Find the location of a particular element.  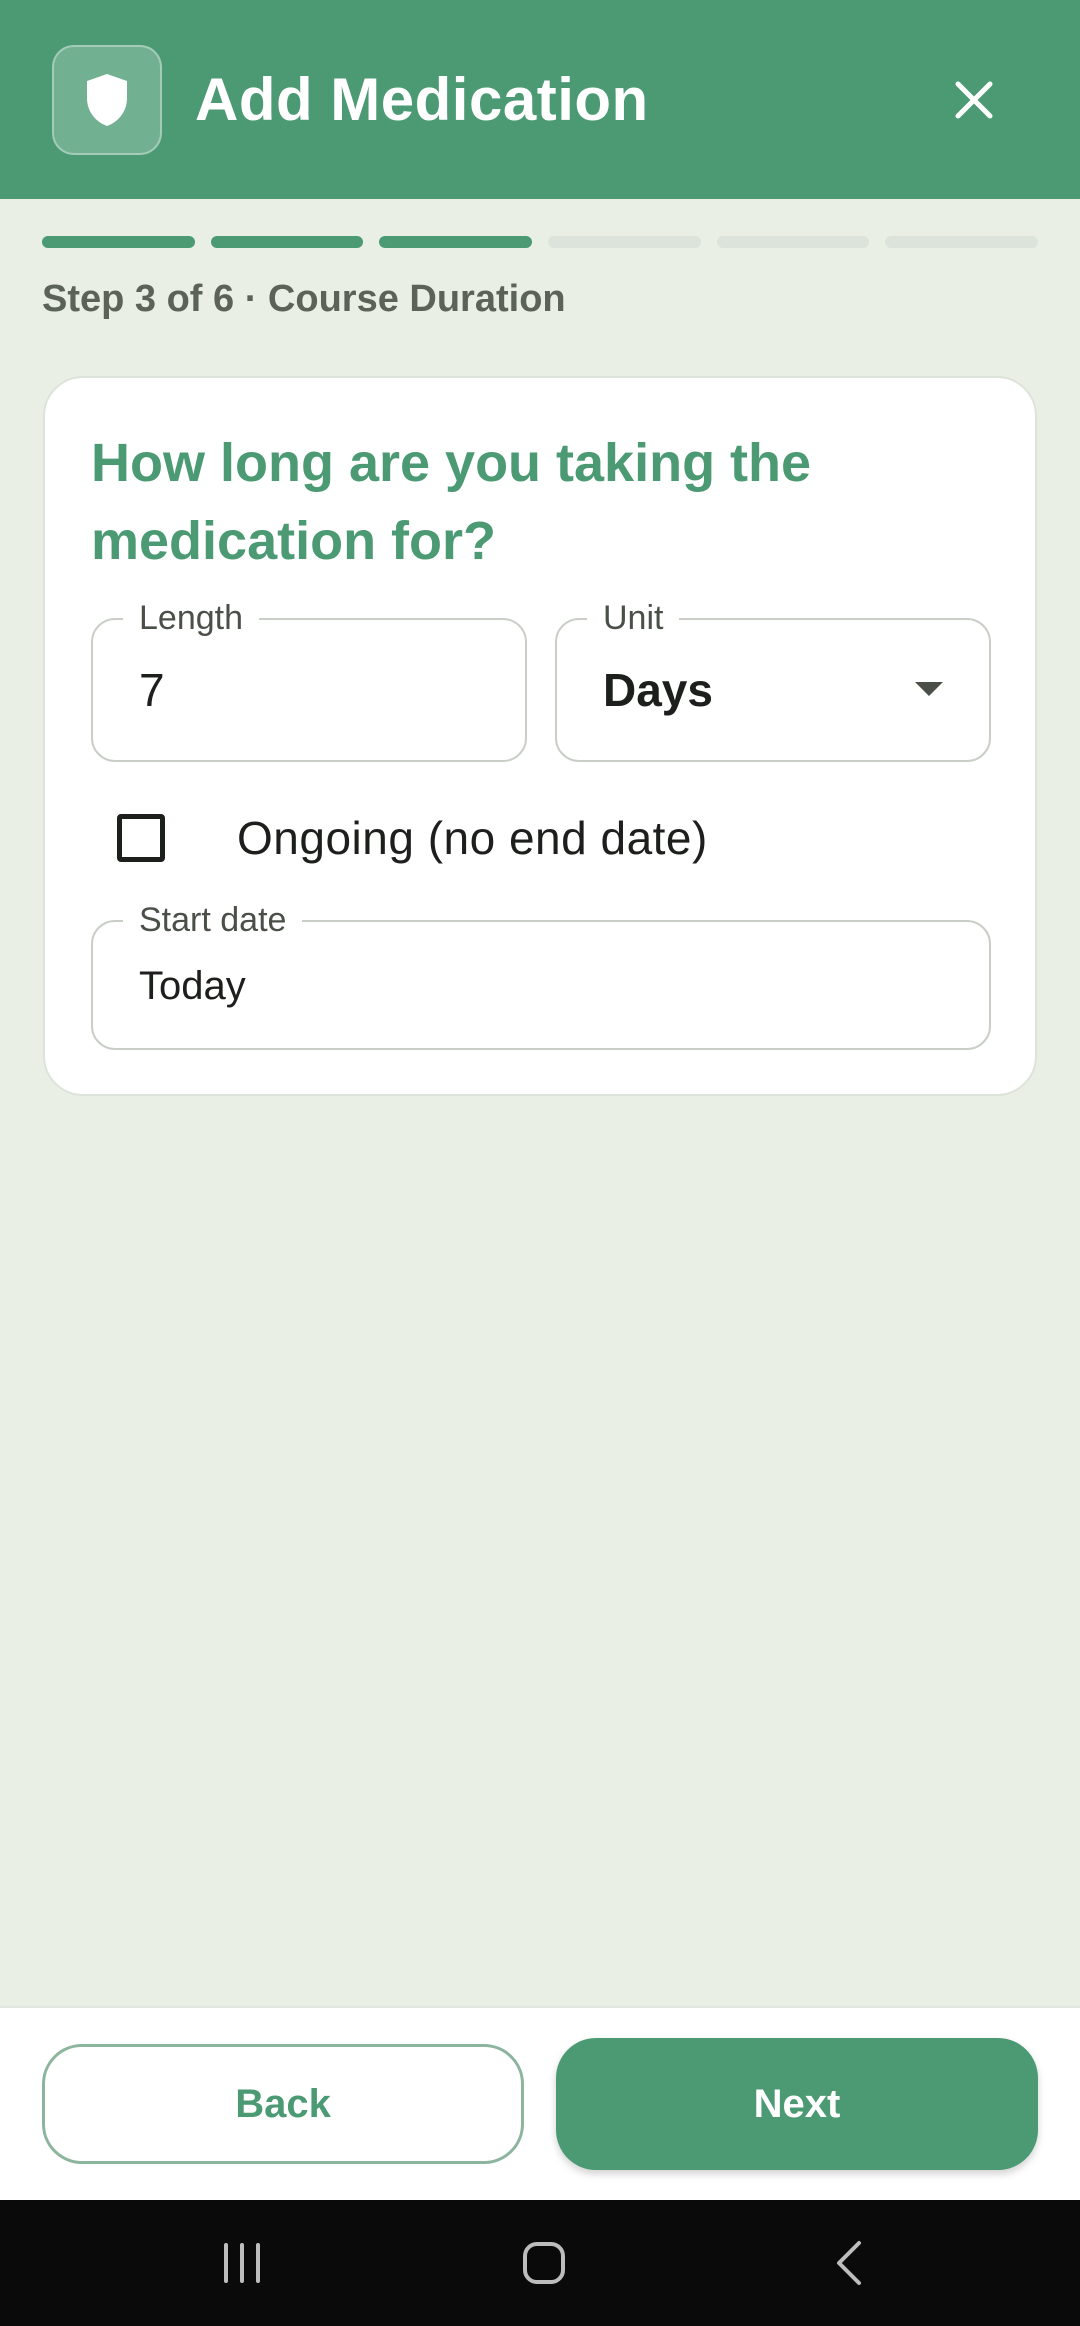

length-label: Length is located at coordinates (191, 618).